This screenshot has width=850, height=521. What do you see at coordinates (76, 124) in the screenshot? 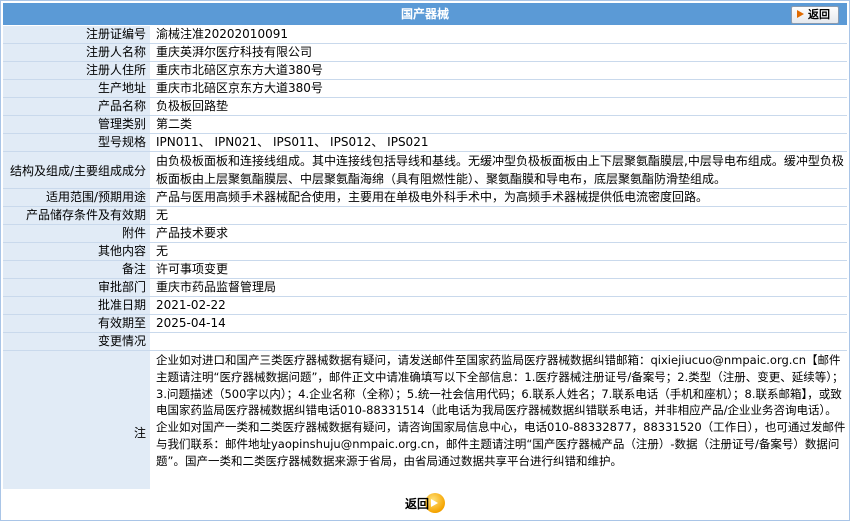
I see `field-label: 管理类别` at bounding box center [76, 124].